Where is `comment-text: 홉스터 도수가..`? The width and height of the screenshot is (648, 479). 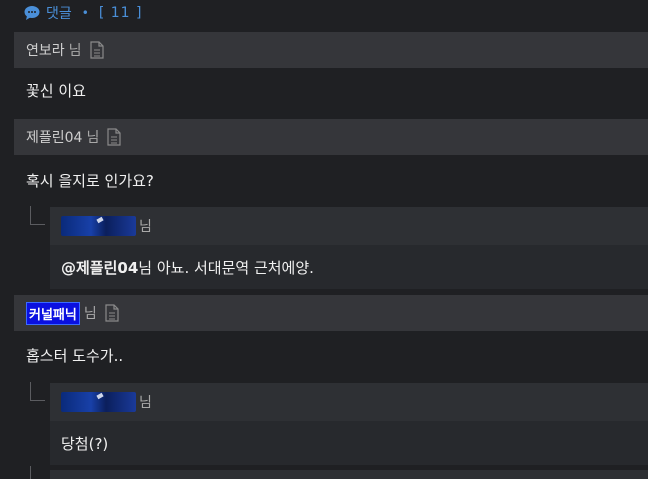 comment-text: 홉스터 도수가.. is located at coordinates (75, 356).